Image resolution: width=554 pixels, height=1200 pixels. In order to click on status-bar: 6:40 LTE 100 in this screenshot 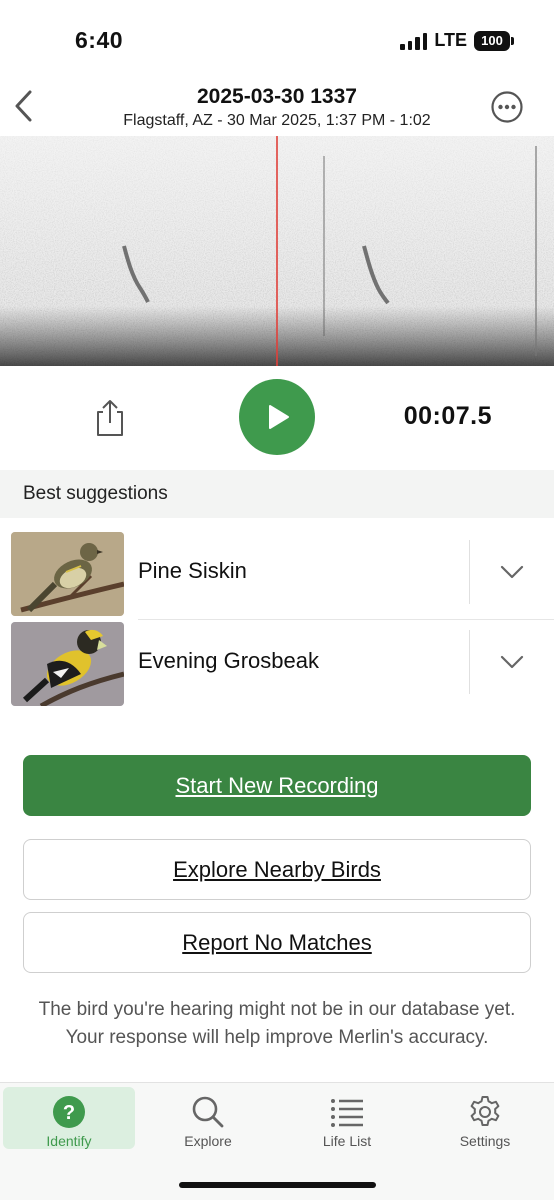, I will do `click(277, 40)`.